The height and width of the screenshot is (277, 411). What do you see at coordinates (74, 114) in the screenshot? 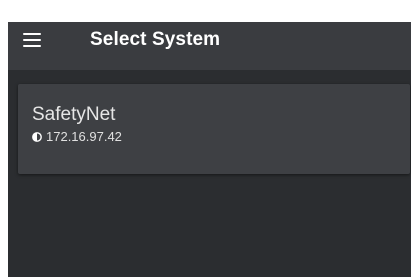
I see `system-name: SafetyNet` at bounding box center [74, 114].